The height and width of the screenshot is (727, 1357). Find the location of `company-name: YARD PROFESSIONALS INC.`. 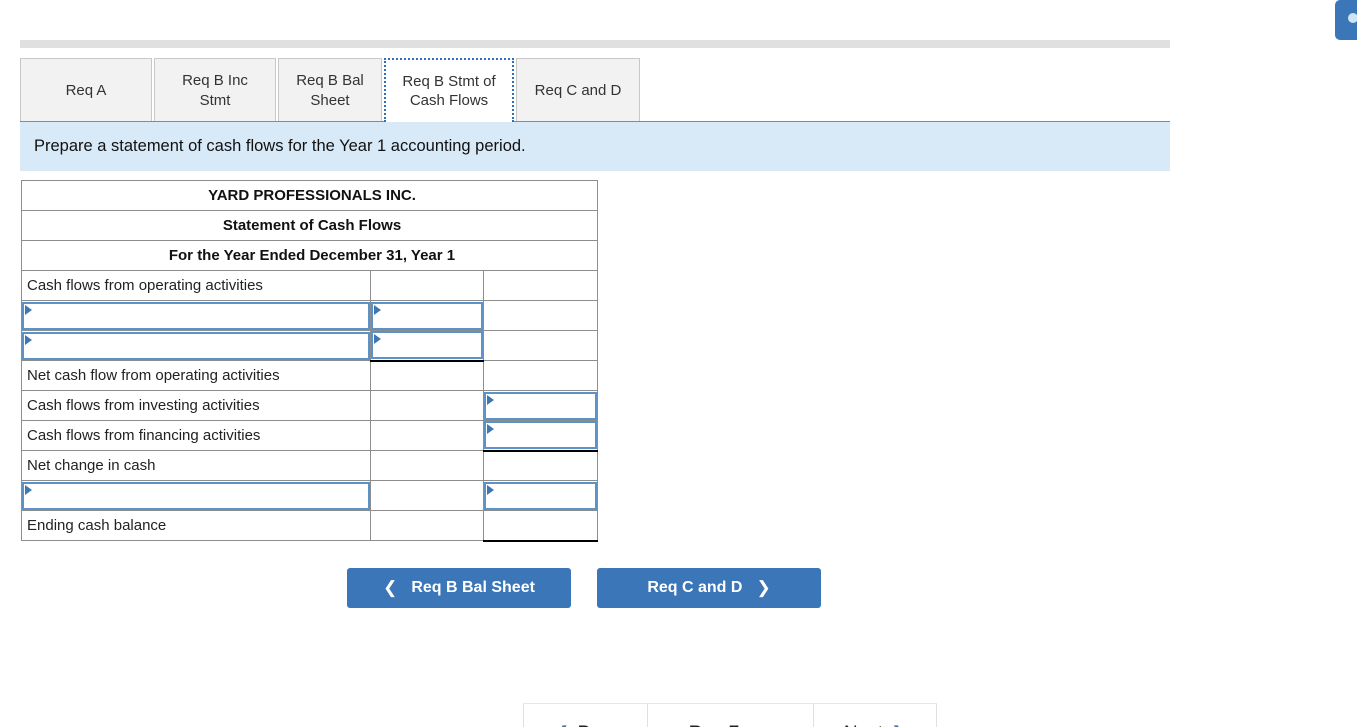

company-name: YARD PROFESSIONALS INC. is located at coordinates (309, 195).